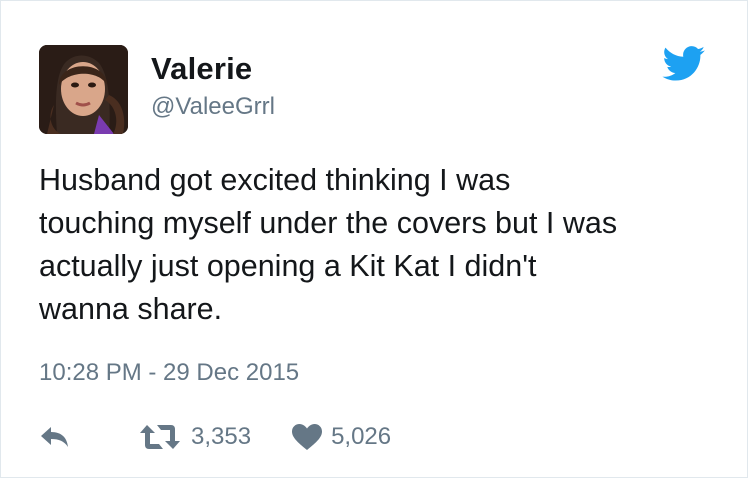 The height and width of the screenshot is (480, 750). I want to click on retweet-button: 3,353, so click(195, 437).